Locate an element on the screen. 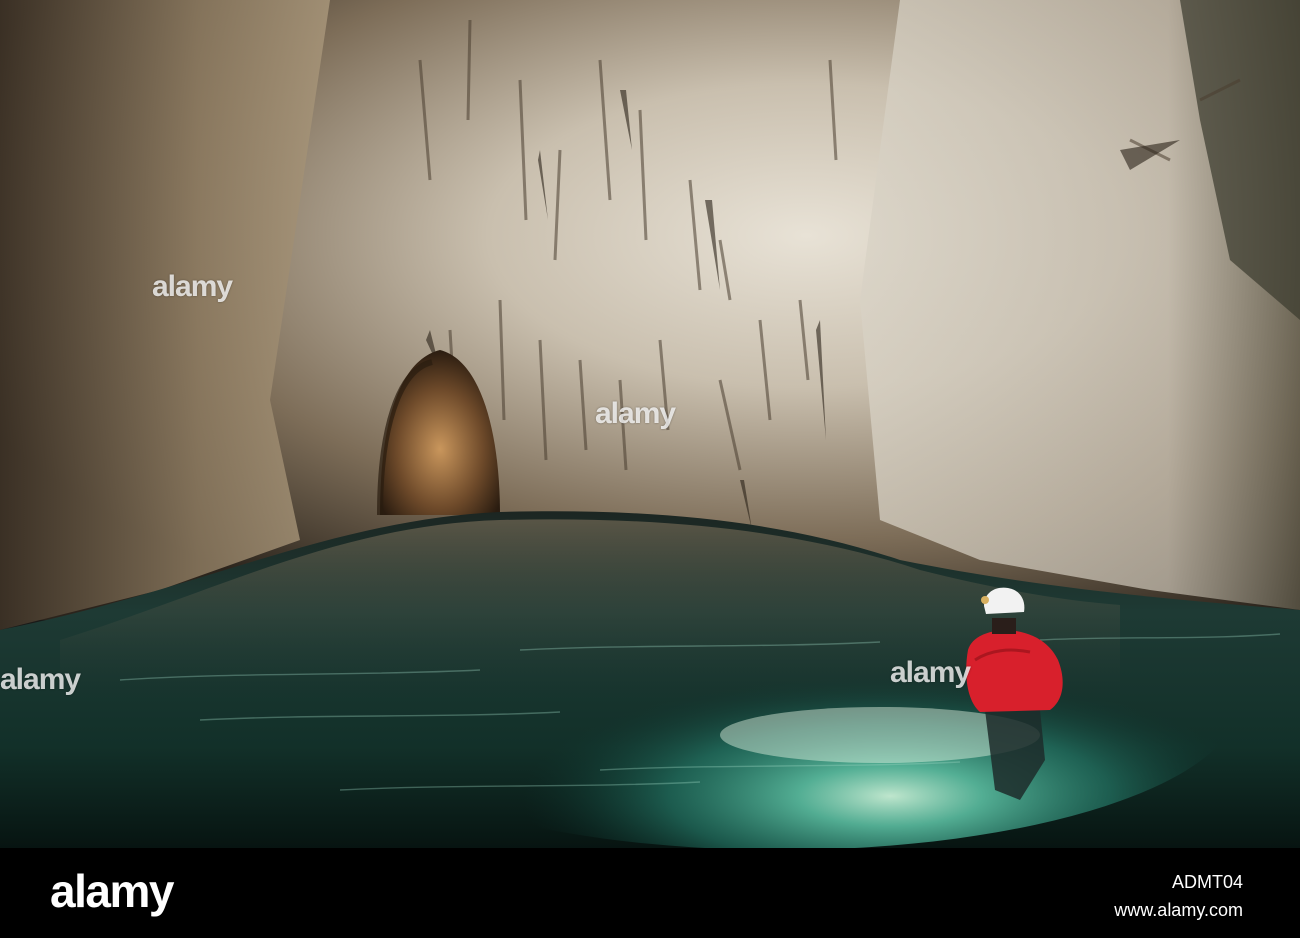 The width and height of the screenshot is (1300, 938). image-info: ADMT04 www.alamy.com is located at coordinates (1178, 896).